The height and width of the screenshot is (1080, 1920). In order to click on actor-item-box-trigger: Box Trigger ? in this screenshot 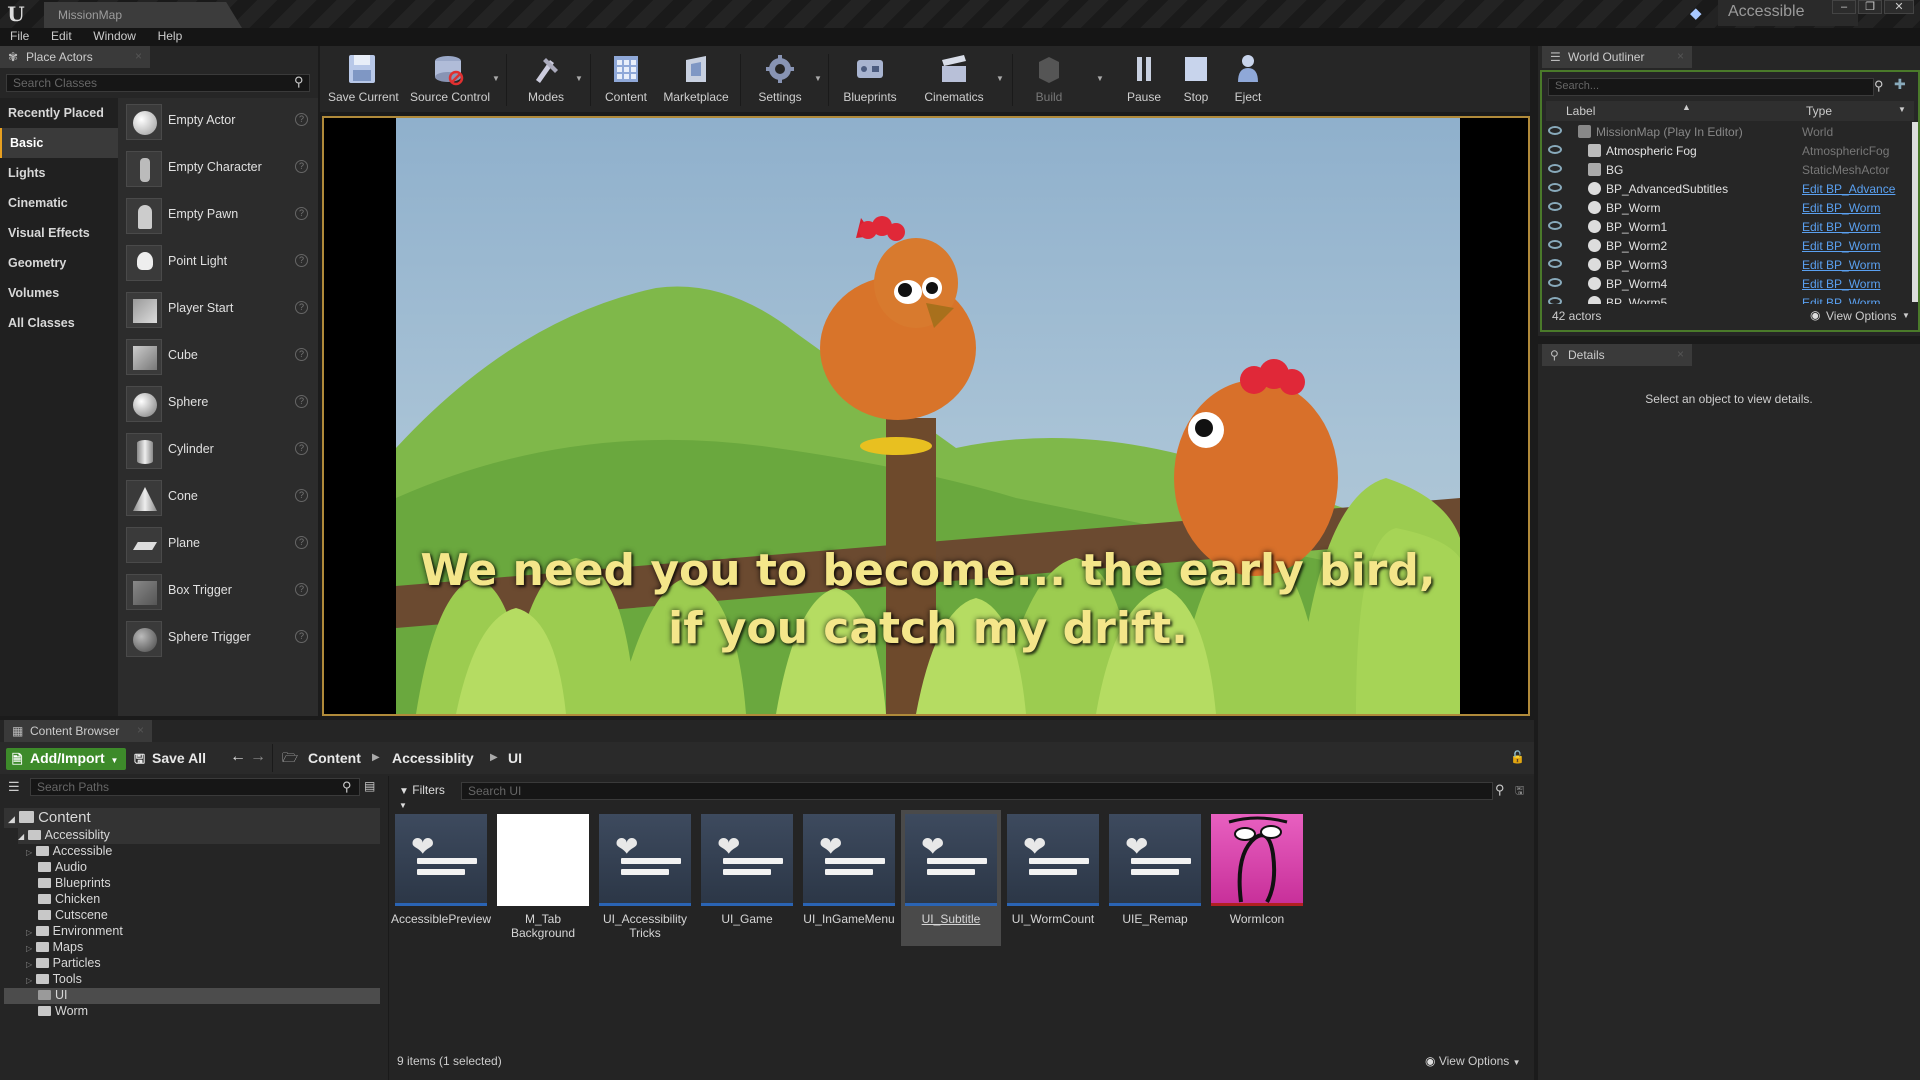, I will do `click(218, 591)`.